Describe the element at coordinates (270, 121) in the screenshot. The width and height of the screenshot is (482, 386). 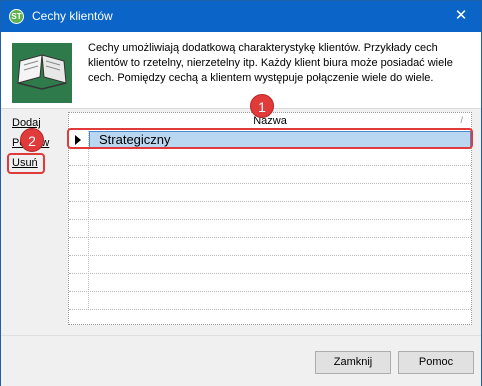
I see `column-header-name: Nazwa` at that location.